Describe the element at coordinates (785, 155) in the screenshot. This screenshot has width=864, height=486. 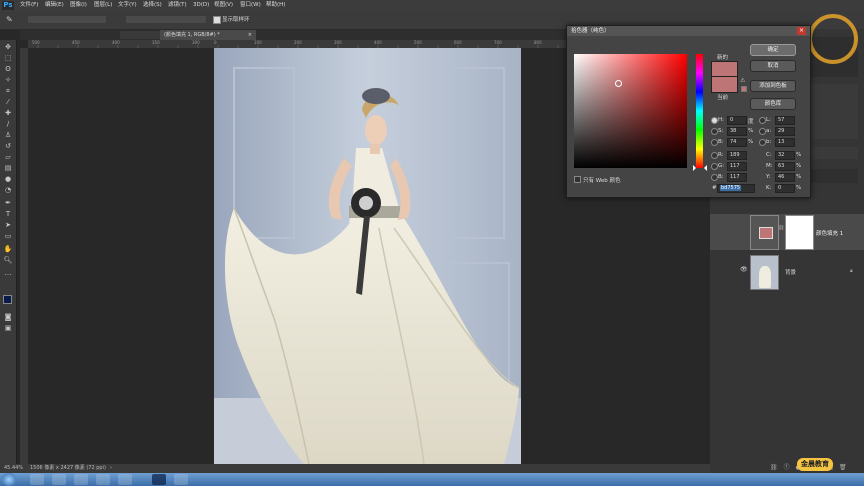
I see `cyan-input: 32` at that location.